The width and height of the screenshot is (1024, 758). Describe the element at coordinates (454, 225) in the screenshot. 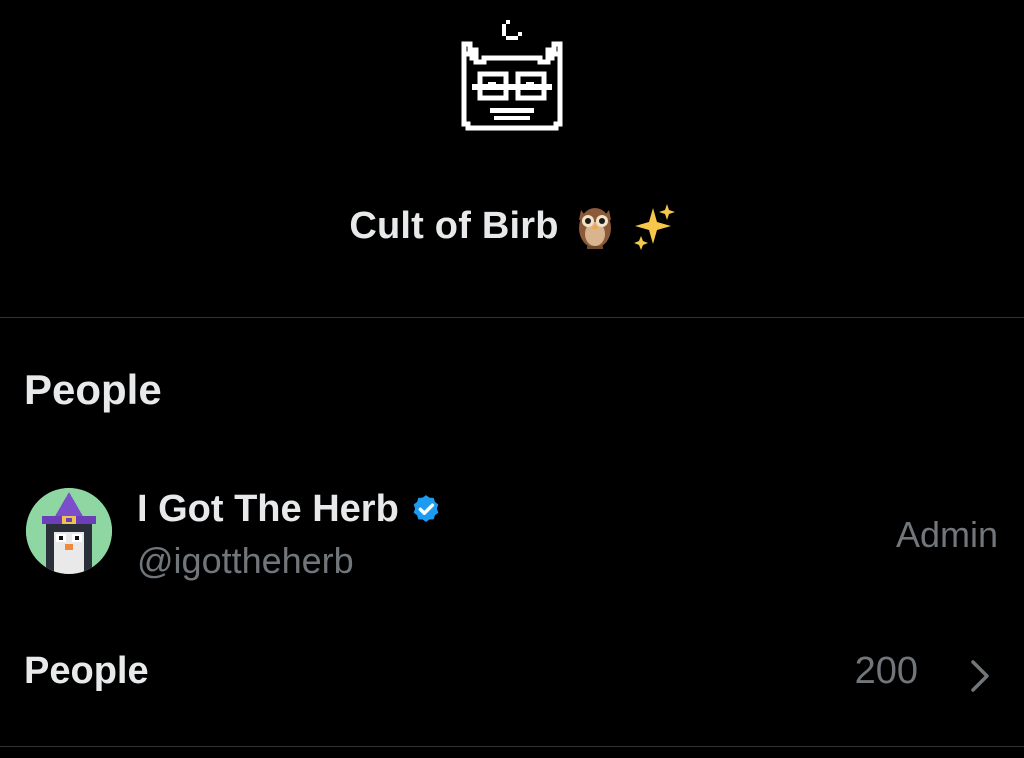

I see `community-name: Cult of Birb` at that location.